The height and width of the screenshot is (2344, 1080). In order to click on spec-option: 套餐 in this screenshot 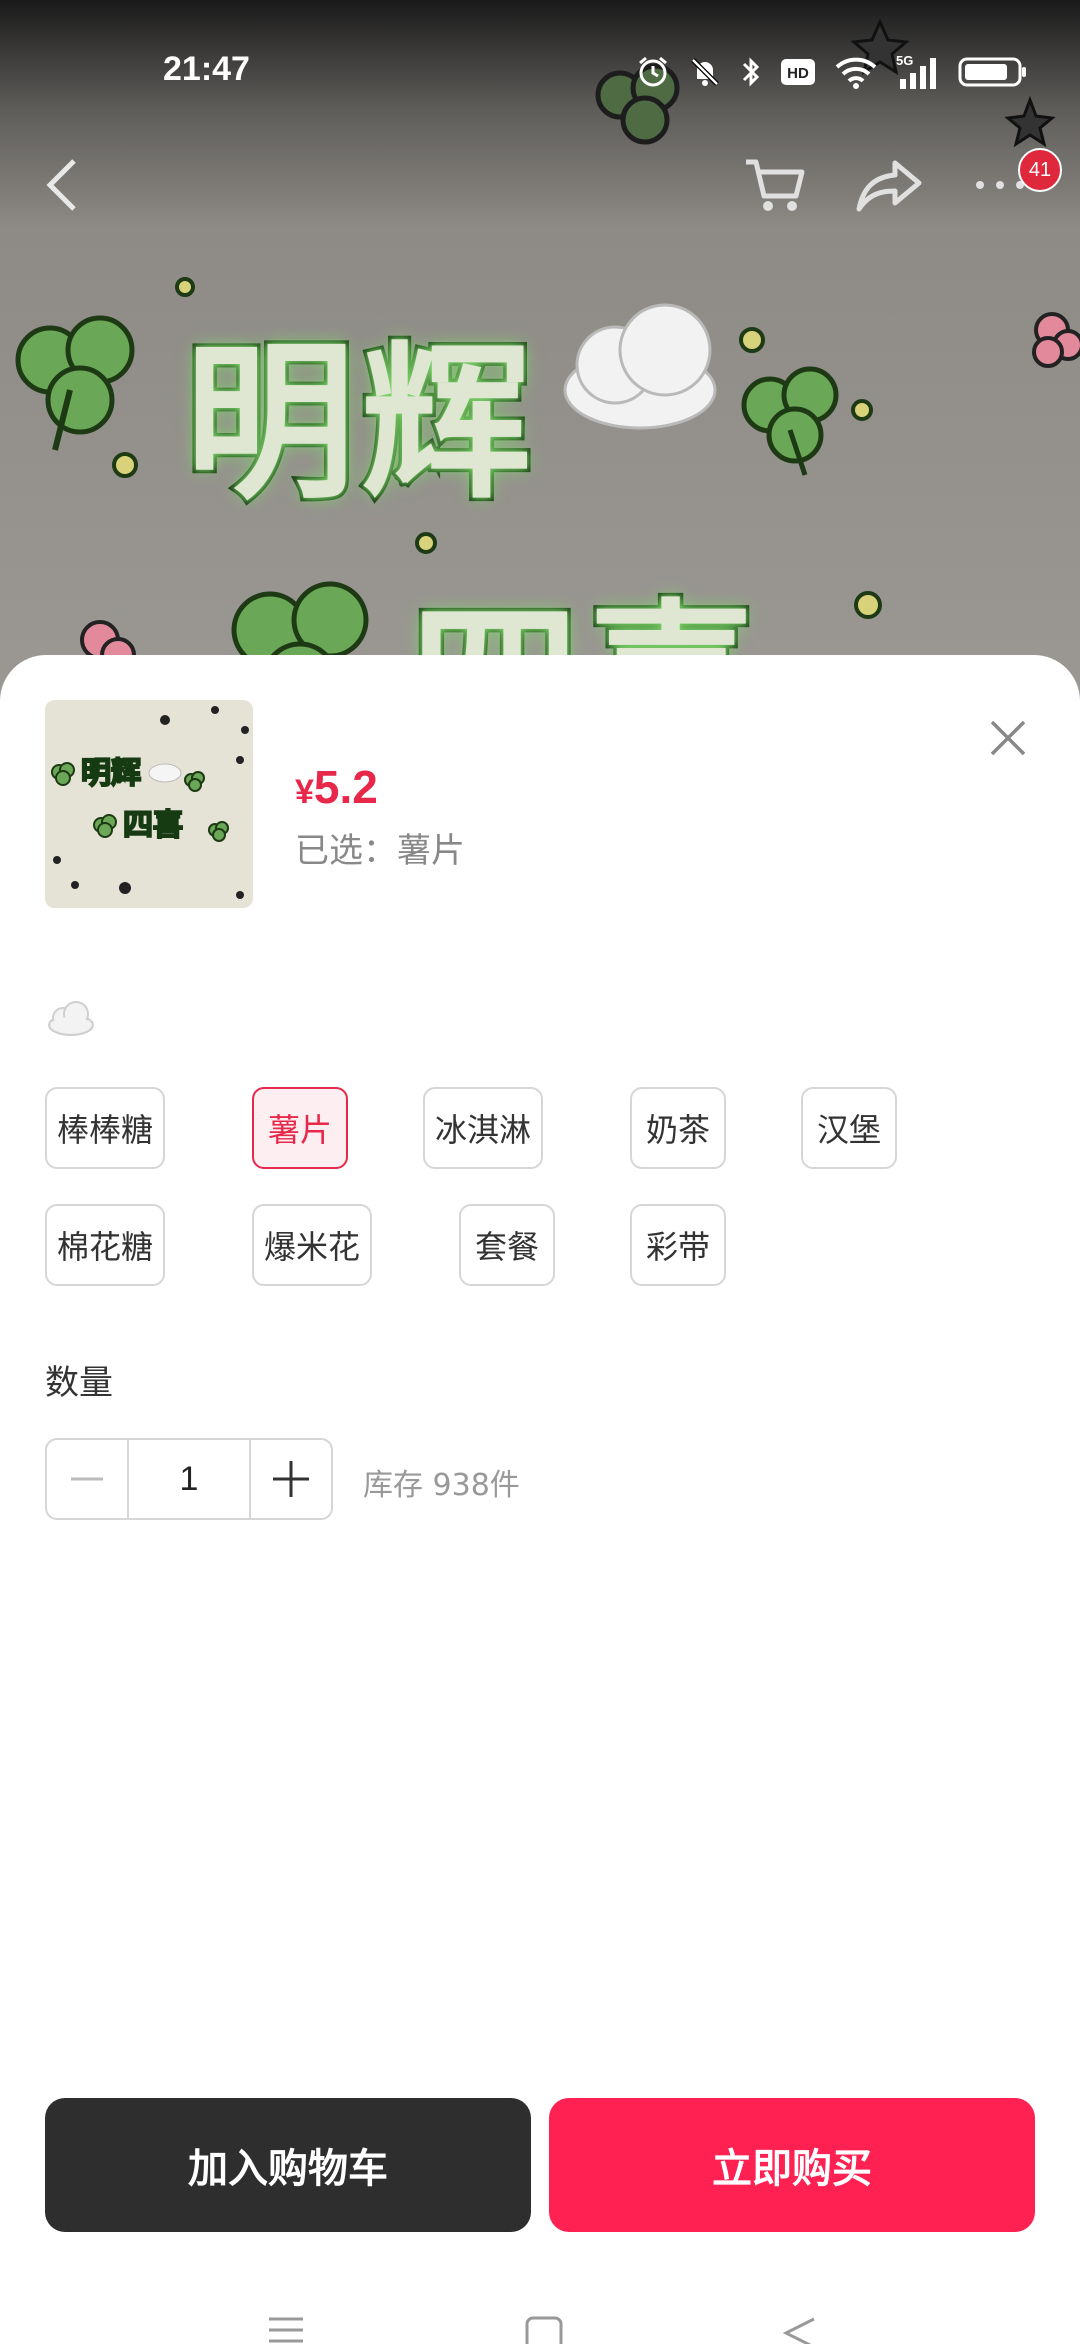, I will do `click(507, 1245)`.